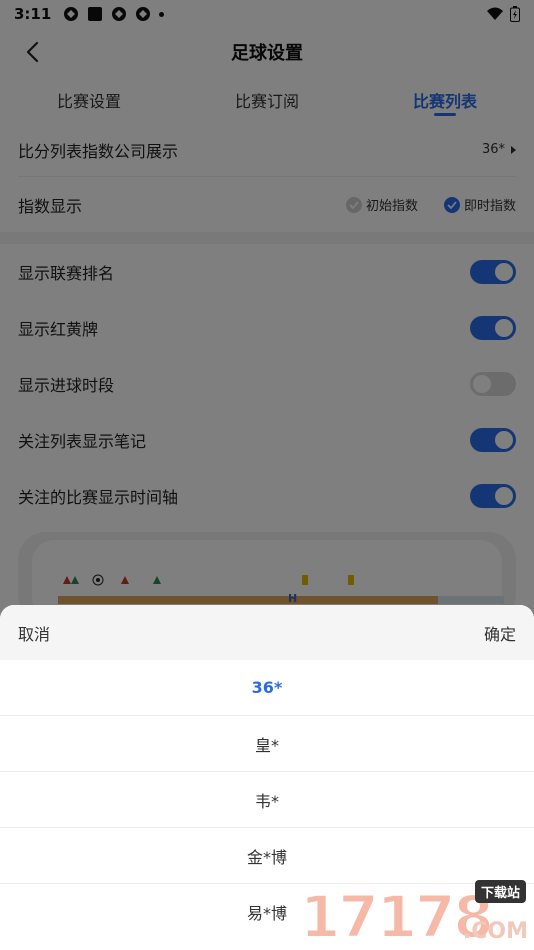  What do you see at coordinates (413, 913) in the screenshot?
I see `site-watermark-logo: 17178 下载站 .COM` at bounding box center [413, 913].